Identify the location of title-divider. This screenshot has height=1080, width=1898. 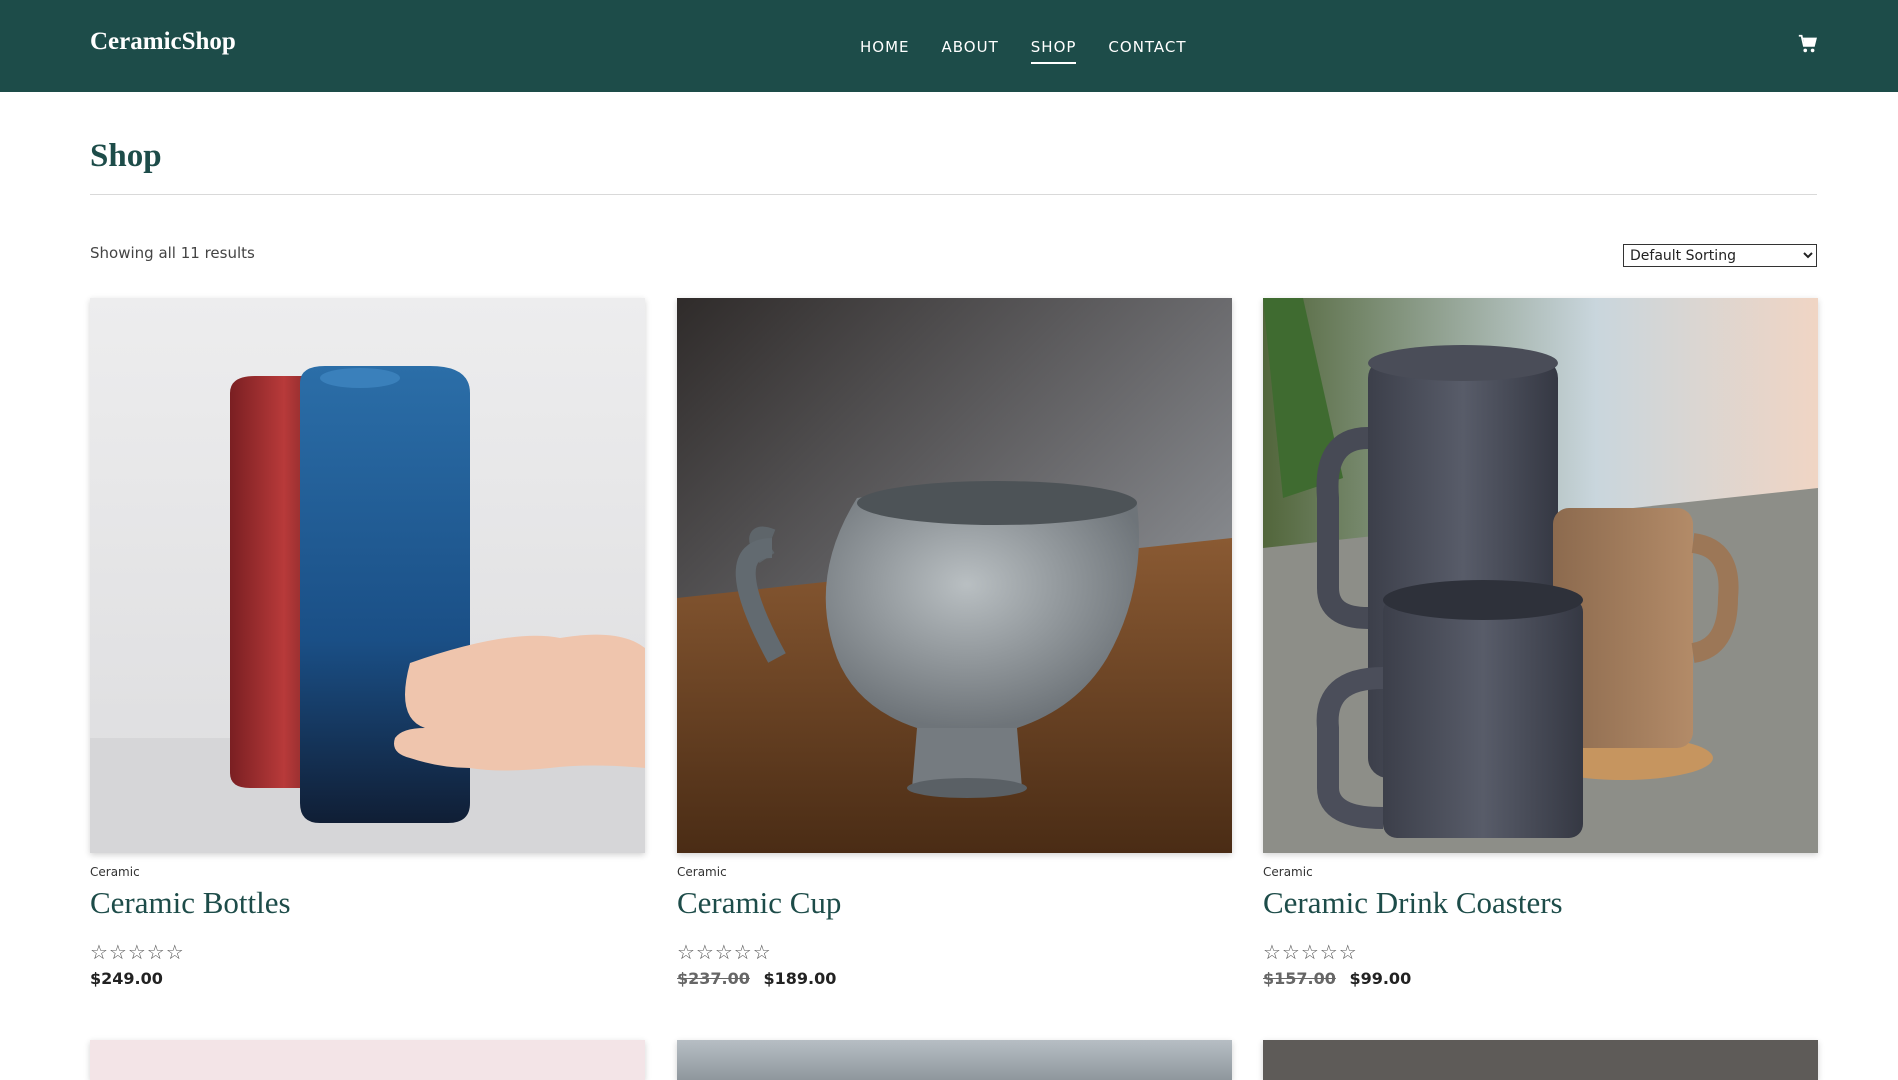
(953, 194).